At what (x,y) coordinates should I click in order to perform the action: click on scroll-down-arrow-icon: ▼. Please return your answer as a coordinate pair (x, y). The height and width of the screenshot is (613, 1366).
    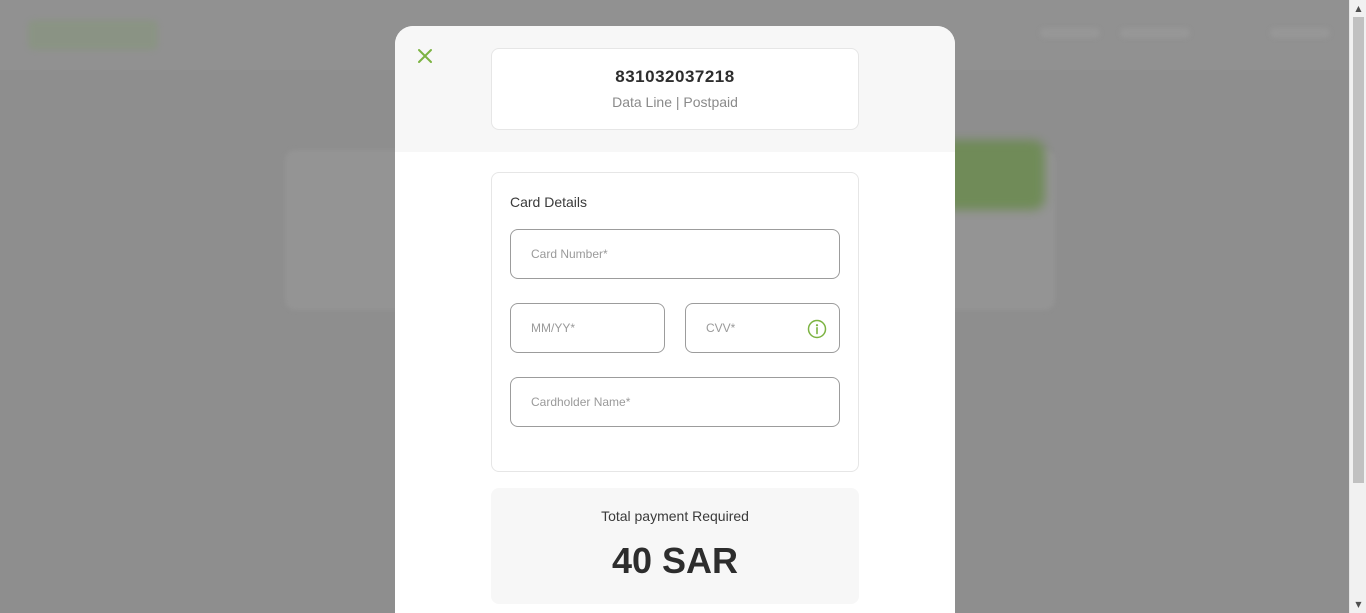
    Looking at the image, I should click on (1358, 604).